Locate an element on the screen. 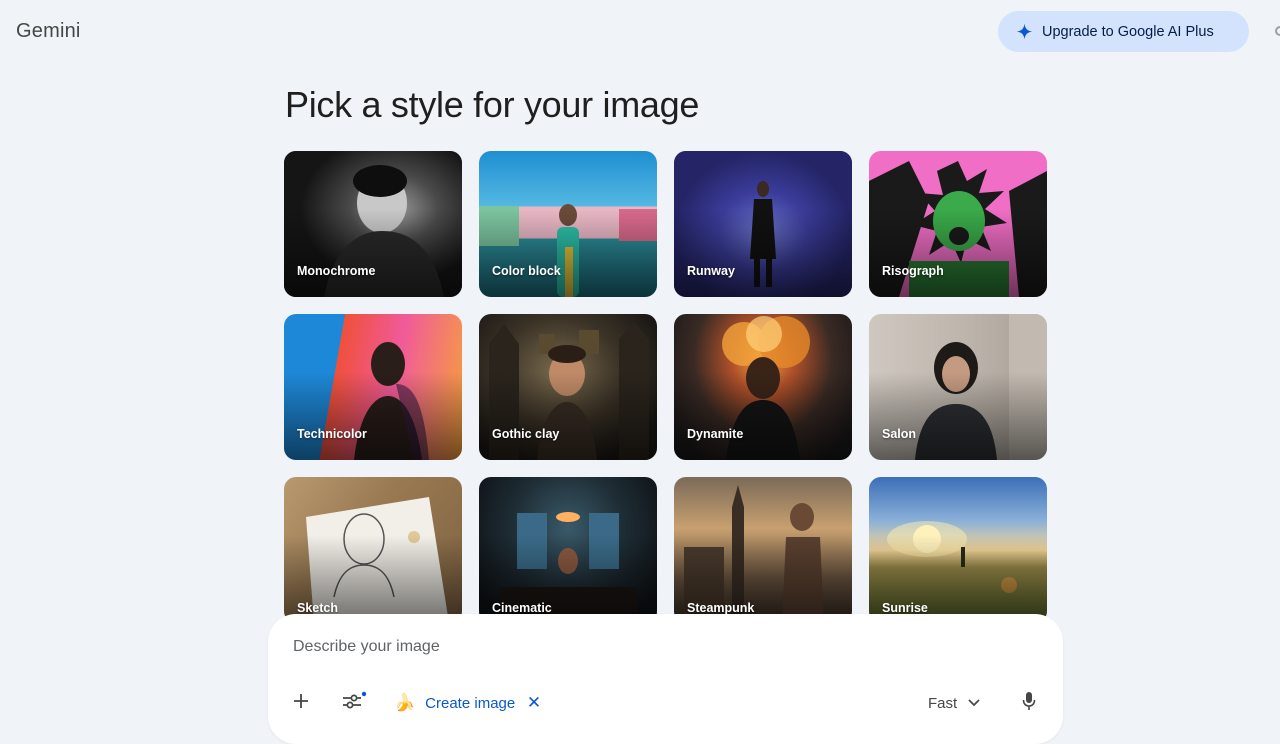 The height and width of the screenshot is (744, 1280). style-label: Sunrise is located at coordinates (905, 608).